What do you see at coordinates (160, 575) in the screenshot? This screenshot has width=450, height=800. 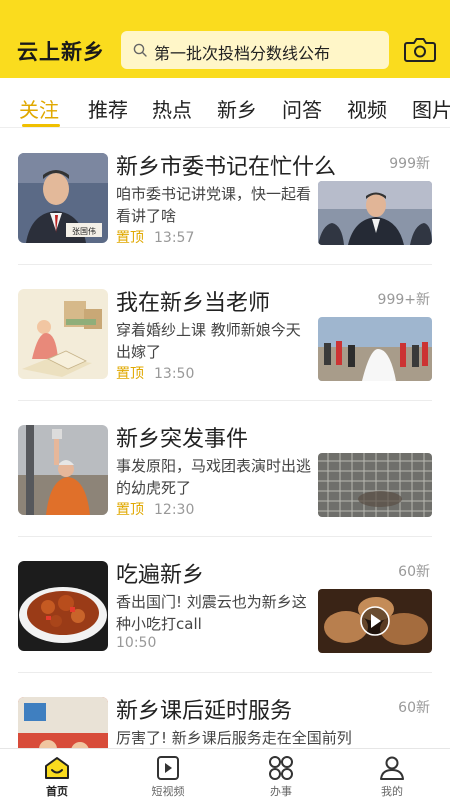 I see `topic-title: 吃遍新乡` at bounding box center [160, 575].